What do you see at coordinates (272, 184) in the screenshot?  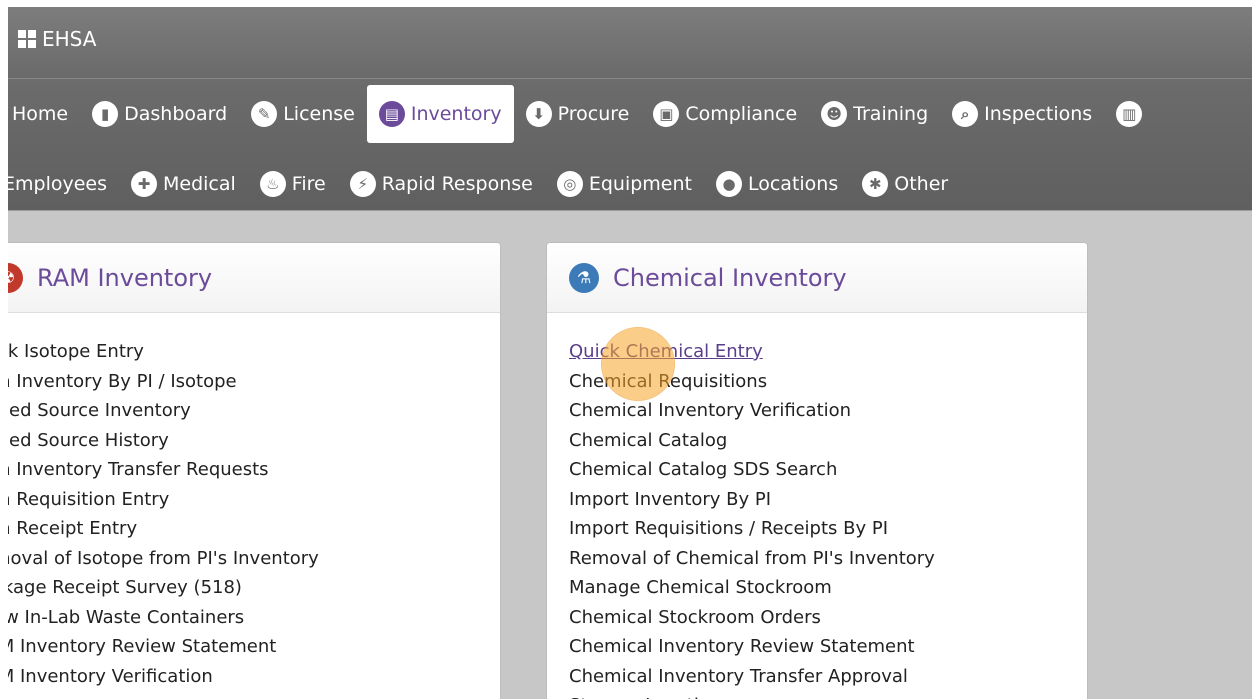 I see `fire-icon: ♨` at bounding box center [272, 184].